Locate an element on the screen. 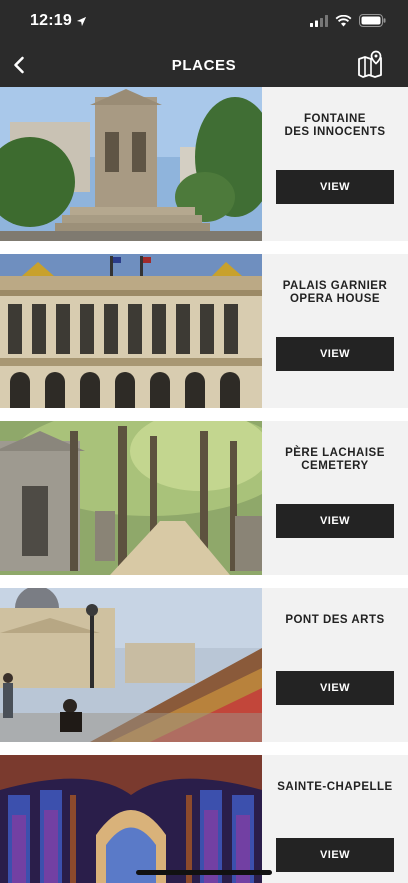 Image resolution: width=408 pixels, height=883 pixels. map-pin-icon is located at coordinates (370, 64).